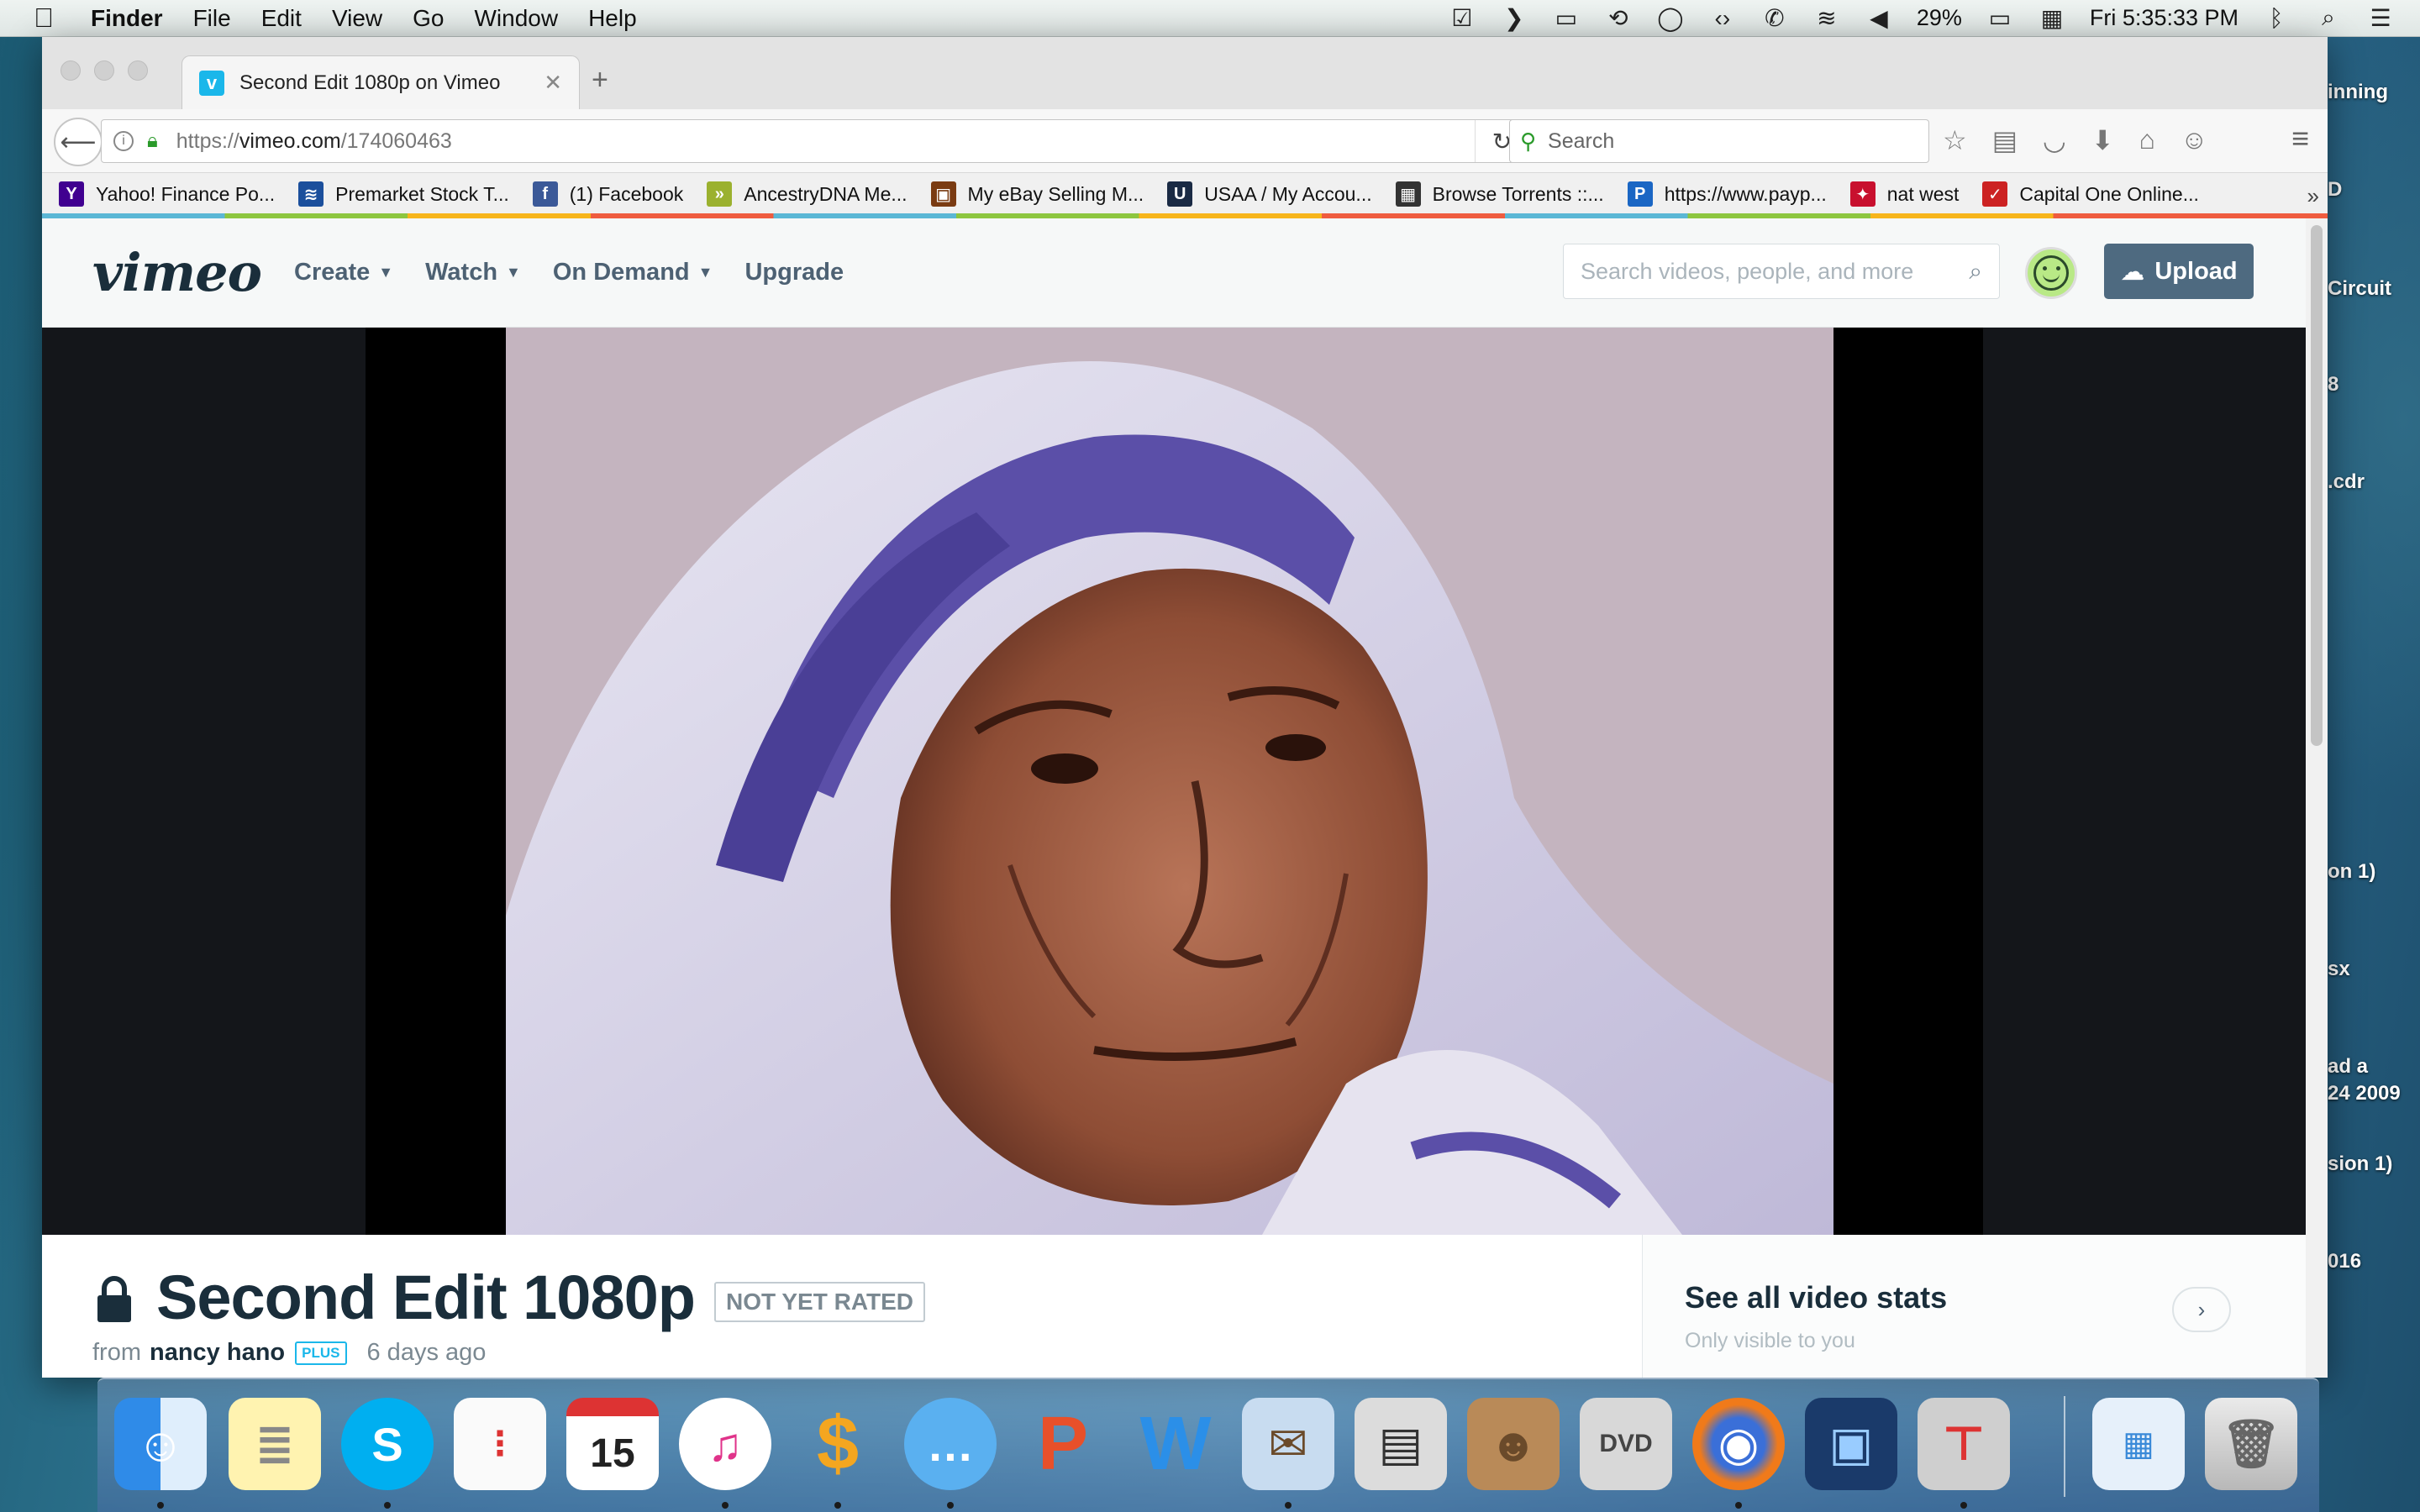  I want to click on browser-search-input: ⚲ Search, so click(1719, 141).